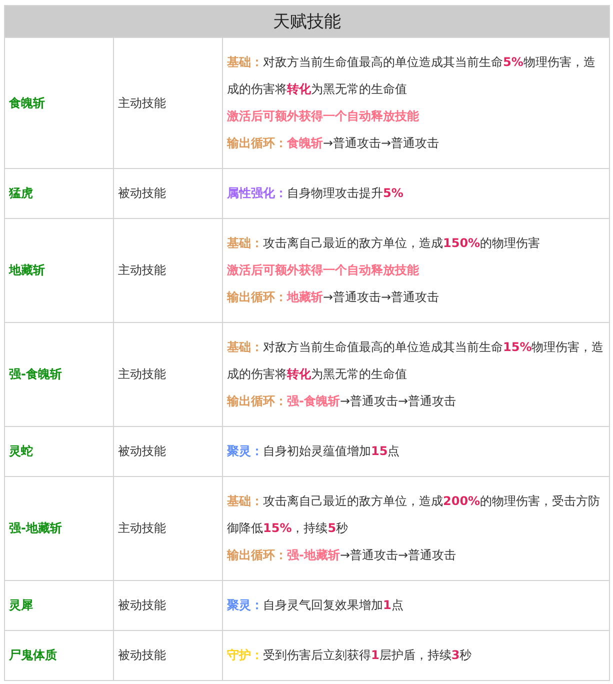 This screenshot has height=684, width=613. What do you see at coordinates (333, 297) in the screenshot?
I see `skill-description: 输出循环：地藏斩→普通攻击→普通攻击` at bounding box center [333, 297].